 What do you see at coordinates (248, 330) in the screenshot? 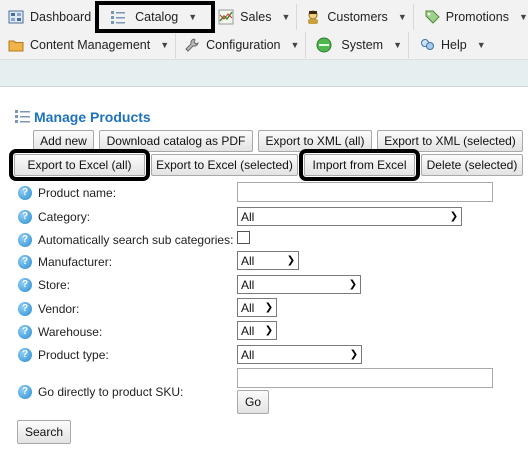
I see `warehouse-select-value: All` at bounding box center [248, 330].